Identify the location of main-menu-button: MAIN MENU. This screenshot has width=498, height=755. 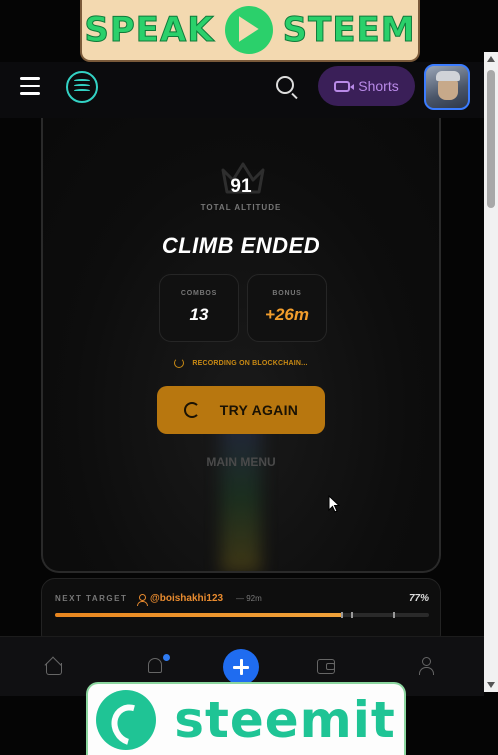
(241, 462).